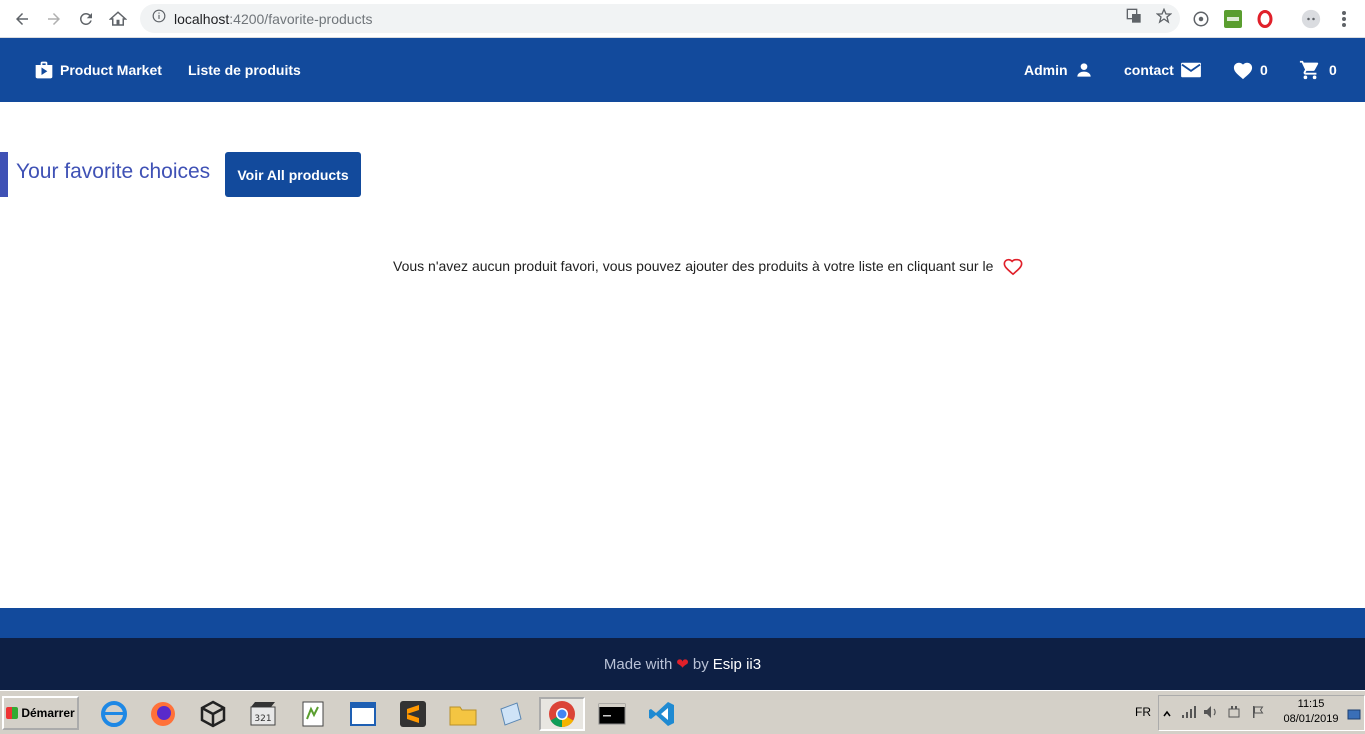 The width and height of the screenshot is (1365, 734). What do you see at coordinates (682, 712) in the screenshot?
I see `os-taskbar: Démarrer 321 FR 11:15 08/01/2019` at bounding box center [682, 712].